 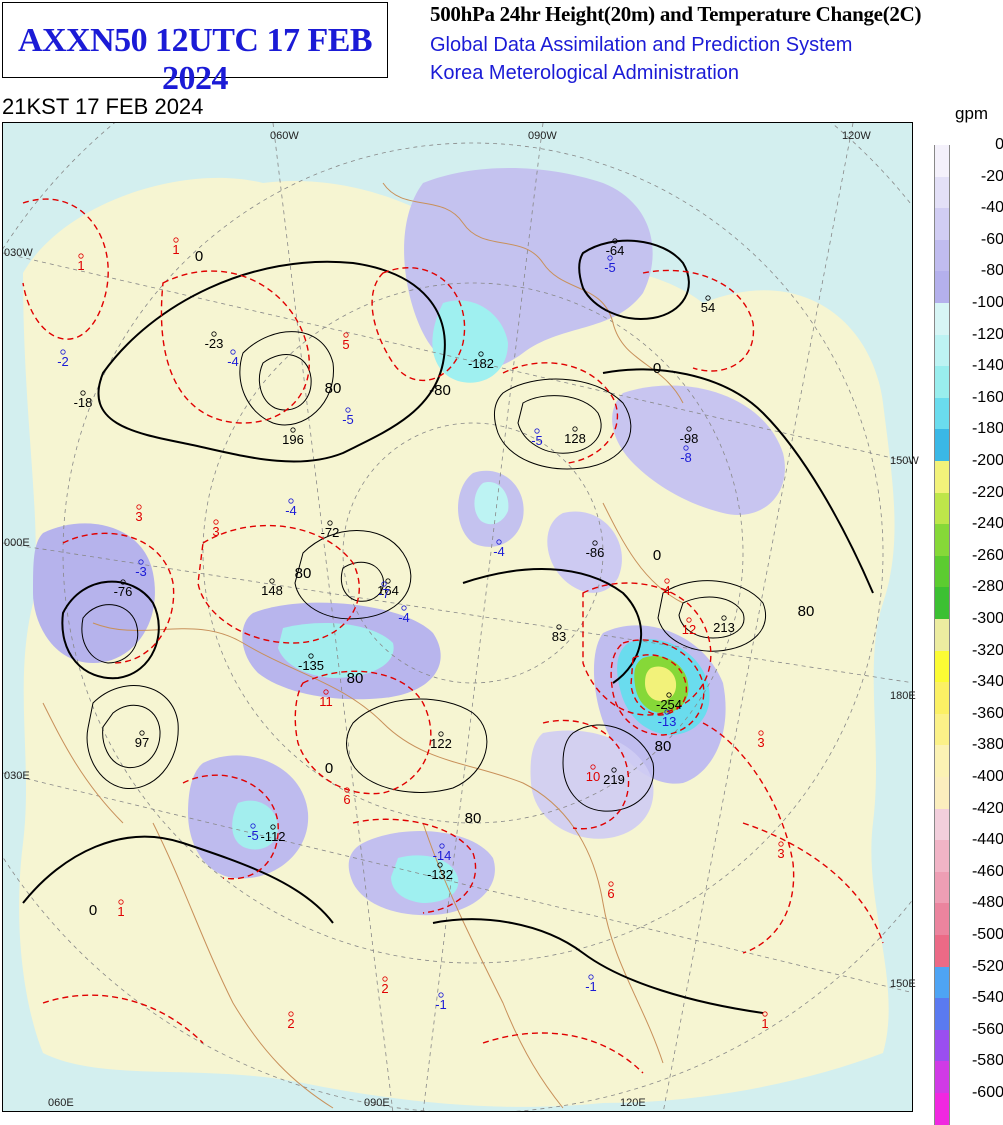 I want to click on legend-level-label: -500, so click(x=987, y=934).